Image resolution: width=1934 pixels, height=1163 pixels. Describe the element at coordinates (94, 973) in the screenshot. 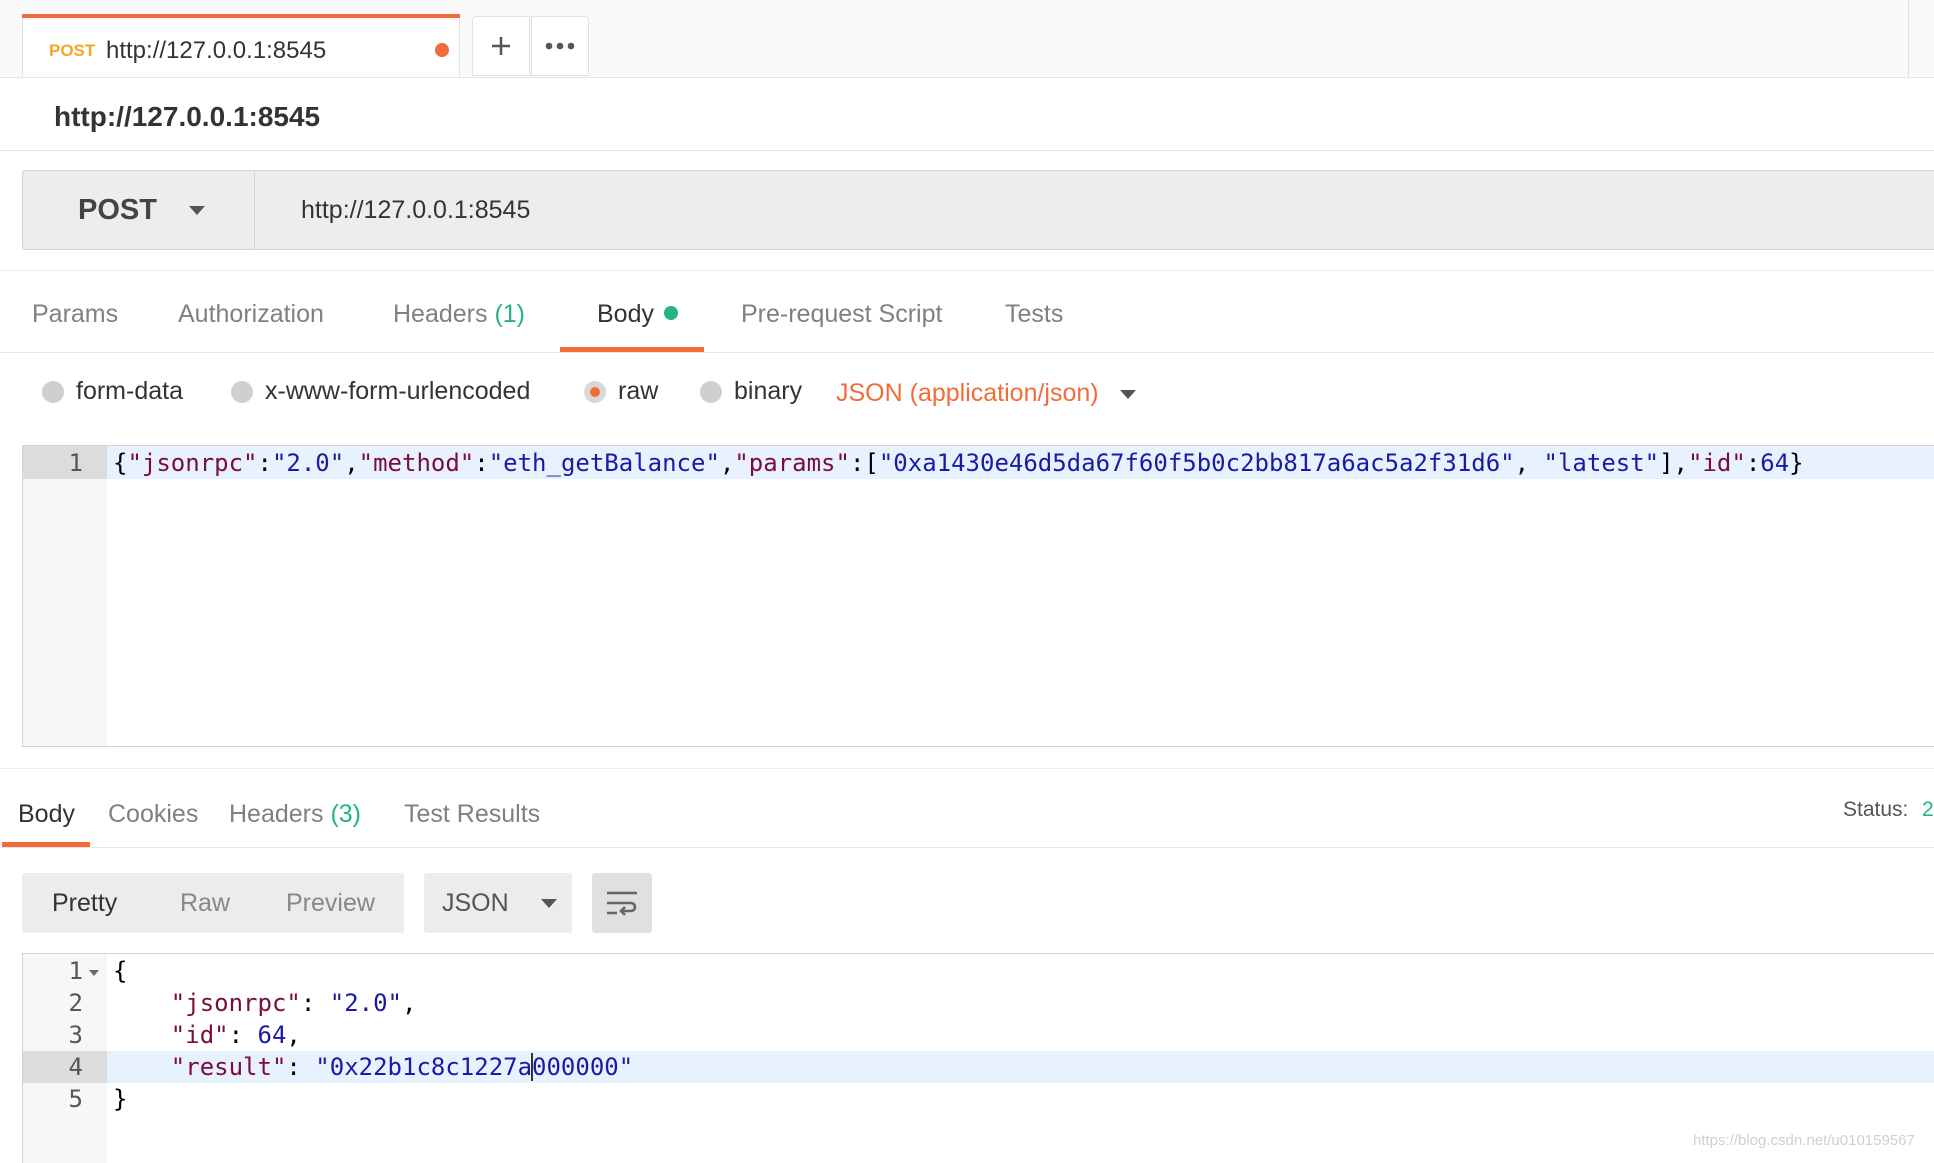

I see `fold-caret-icon` at that location.